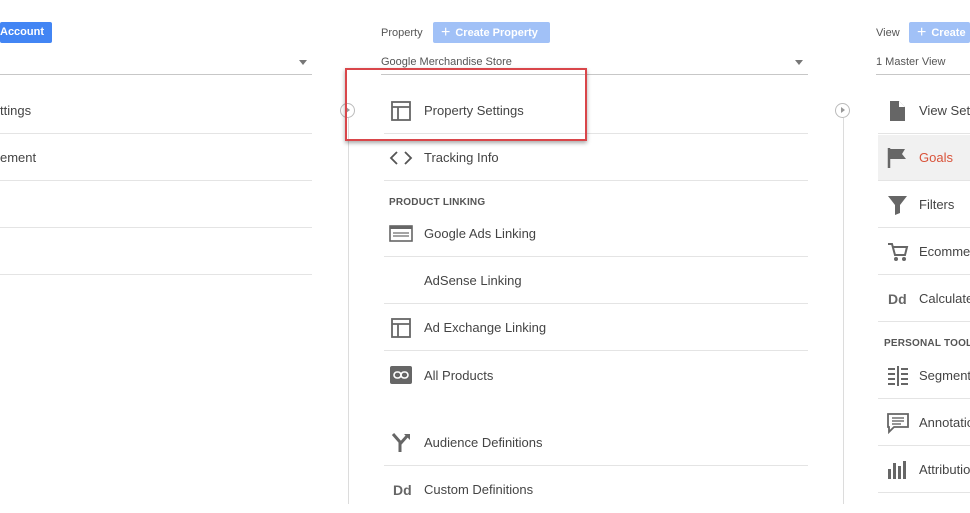  What do you see at coordinates (496, 33) in the screenshot?
I see `create-property-label: Create Property` at bounding box center [496, 33].